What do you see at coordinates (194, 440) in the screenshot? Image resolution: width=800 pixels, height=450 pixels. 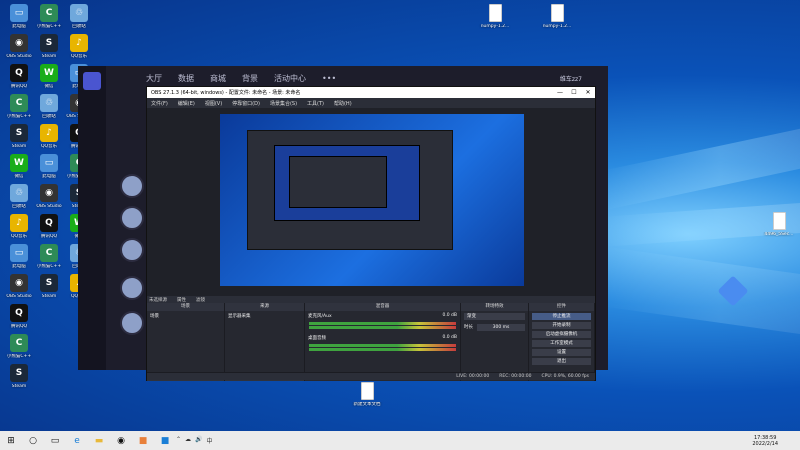 I see `system-tray: ⌃ ☁ 🔊 中` at bounding box center [194, 440].